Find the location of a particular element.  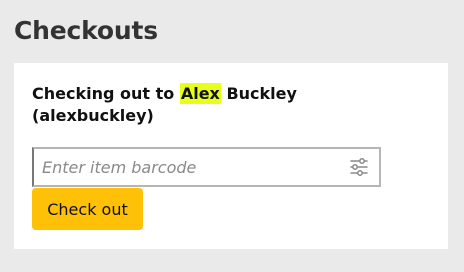

barcode-field-wrapper is located at coordinates (206, 167).